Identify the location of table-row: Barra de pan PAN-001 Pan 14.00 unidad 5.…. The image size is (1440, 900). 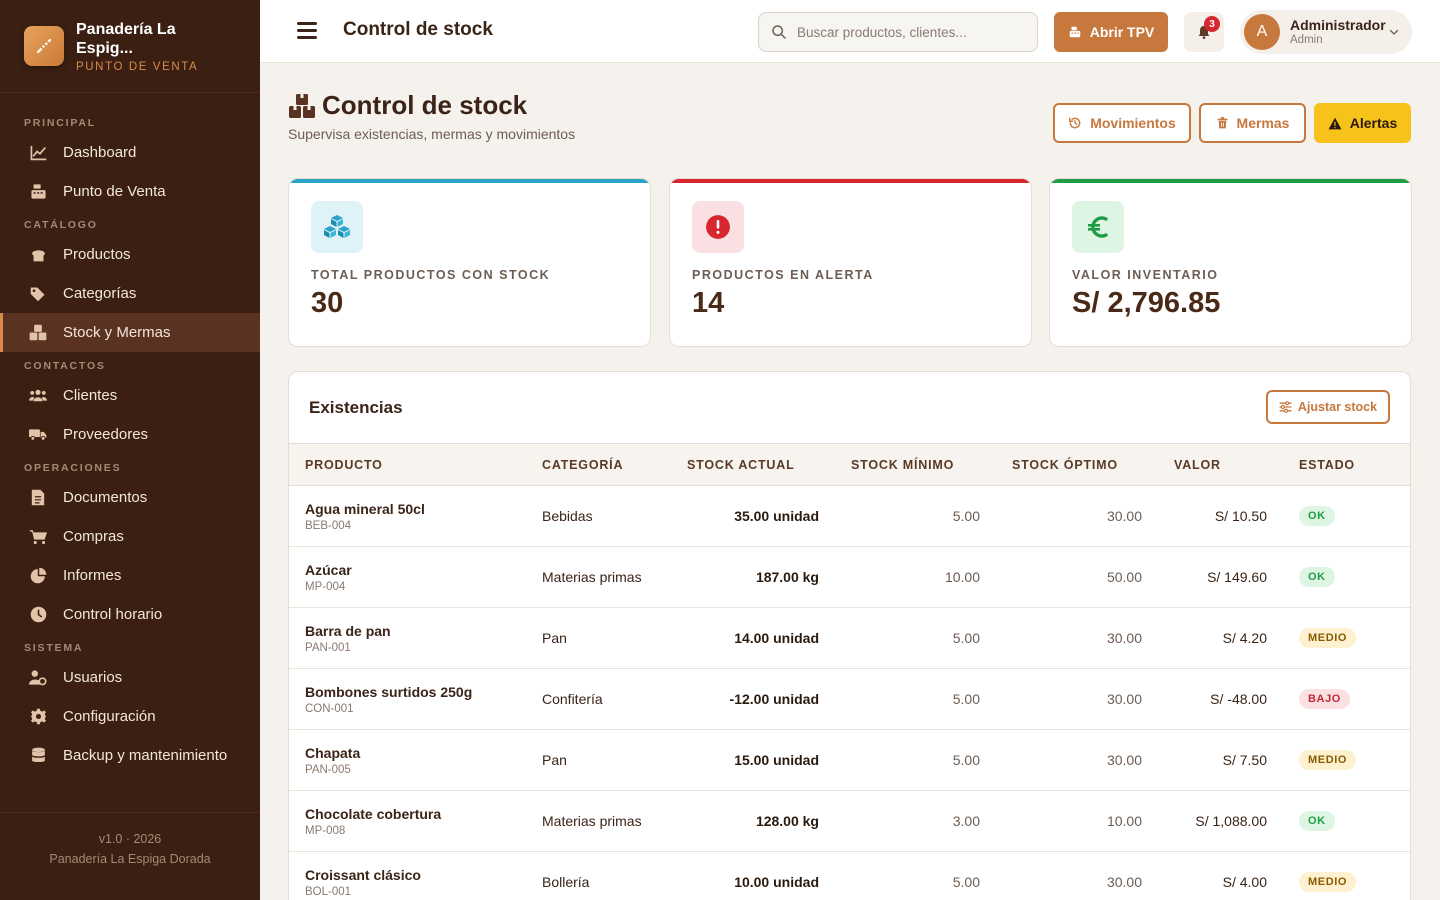
(849, 638).